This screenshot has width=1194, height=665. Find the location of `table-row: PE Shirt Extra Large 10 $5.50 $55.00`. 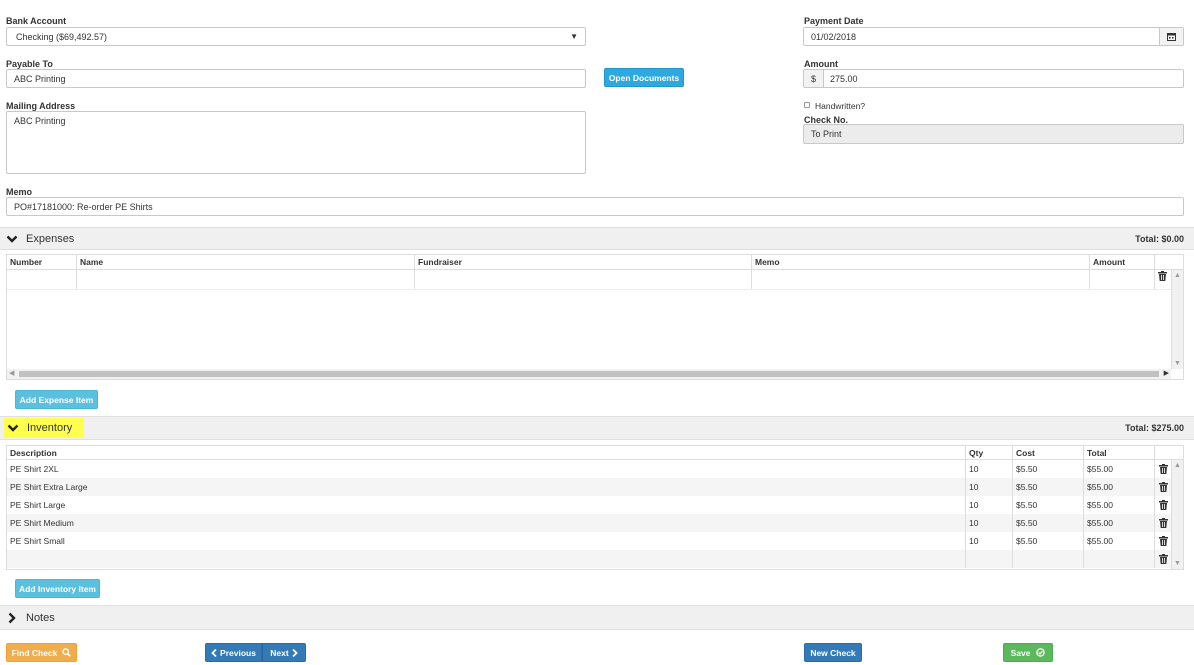

table-row: PE Shirt Extra Large 10 $5.50 $55.00 is located at coordinates (595, 487).